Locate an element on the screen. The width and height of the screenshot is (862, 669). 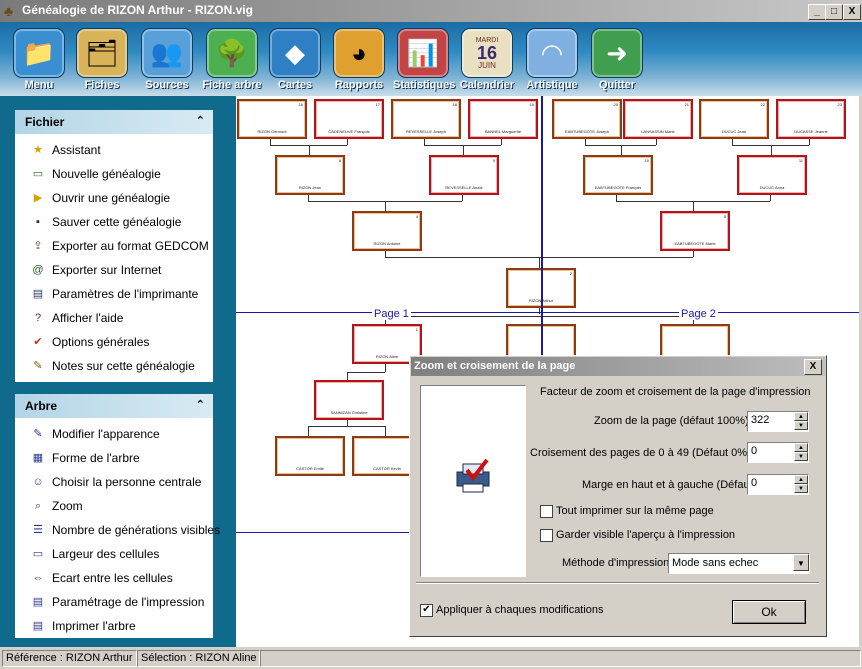
toolbar-calendrier-button: MARDI 16 JUIN Calendrier is located at coordinates (487, 62).